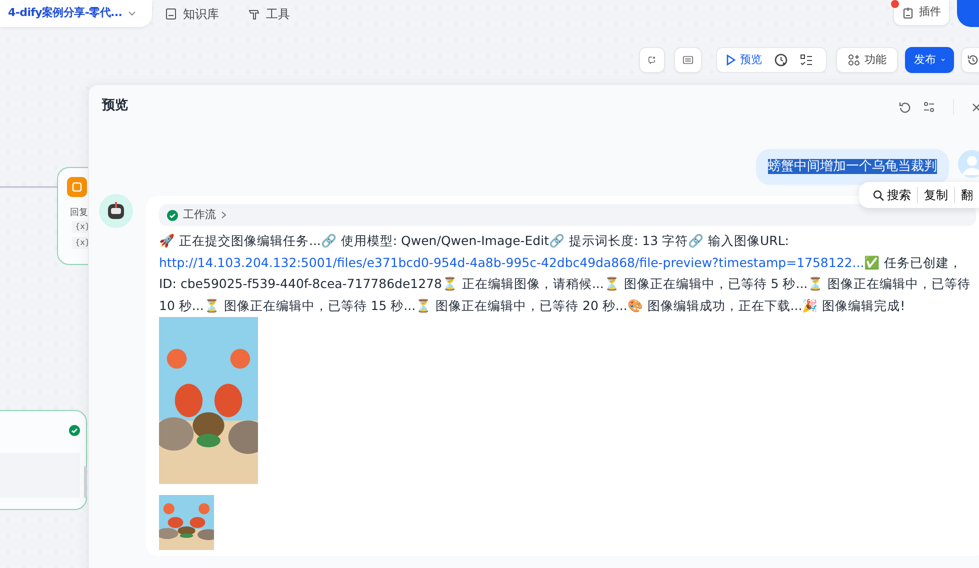 The image size is (979, 568). I want to click on close-icon, so click(975, 107).